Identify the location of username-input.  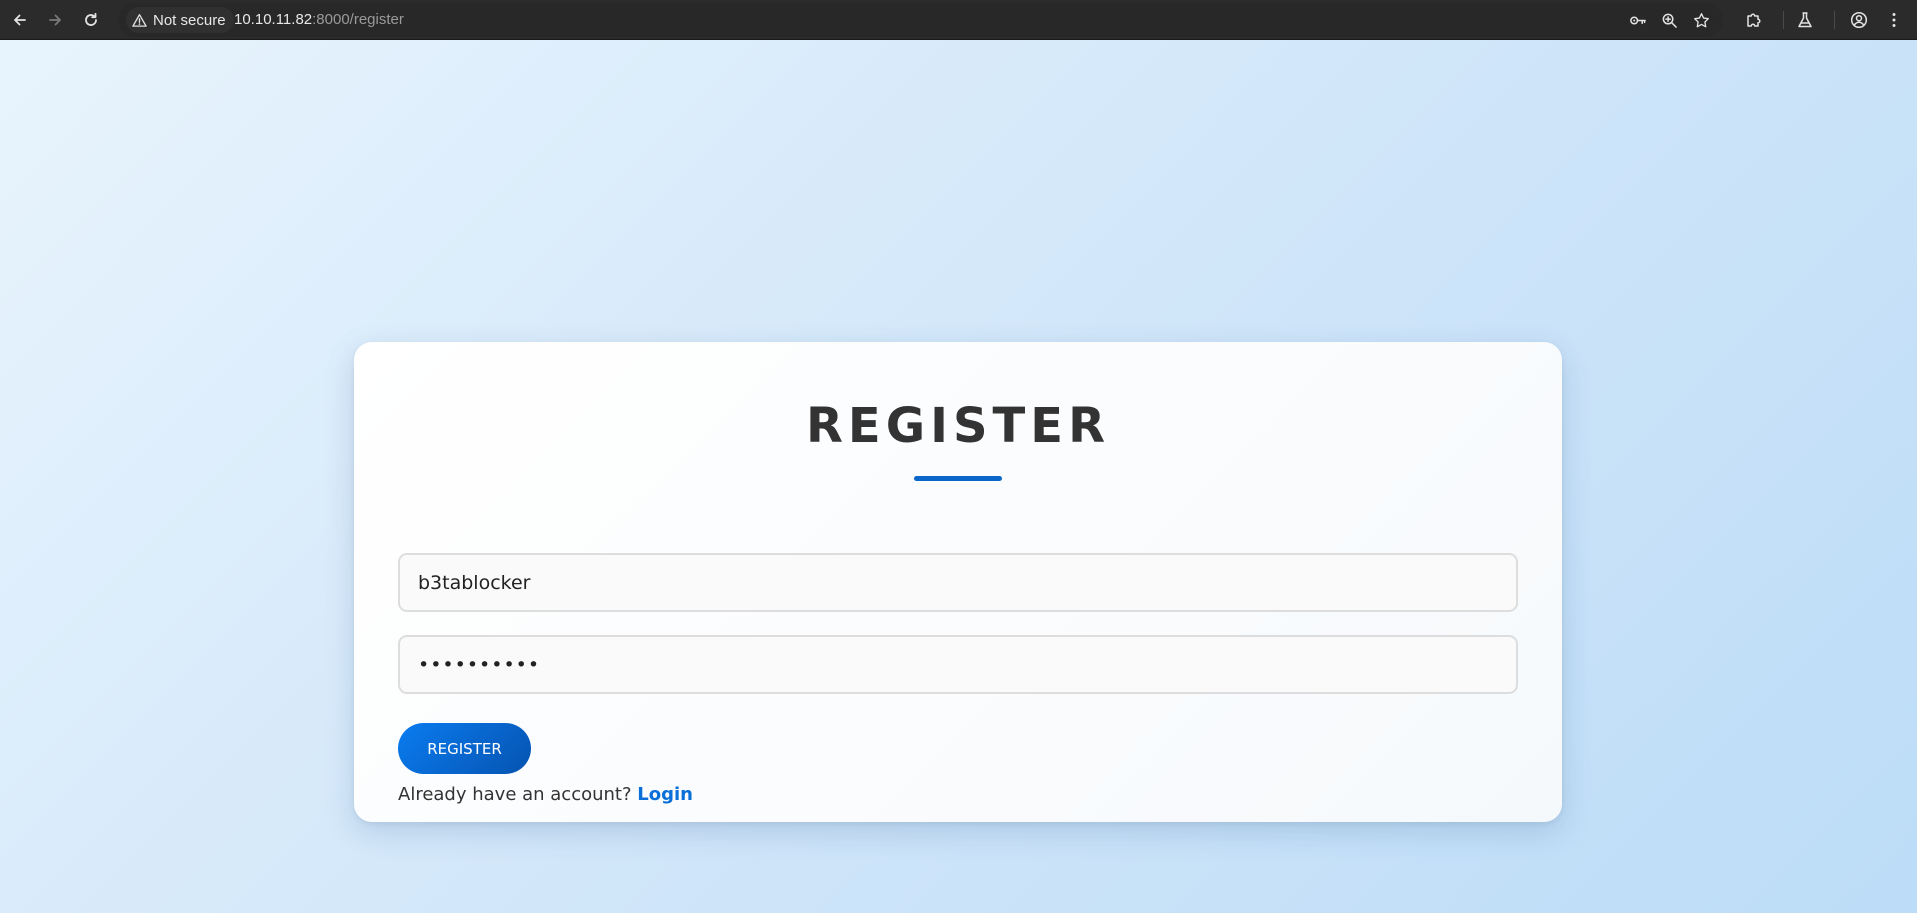
(958, 582).